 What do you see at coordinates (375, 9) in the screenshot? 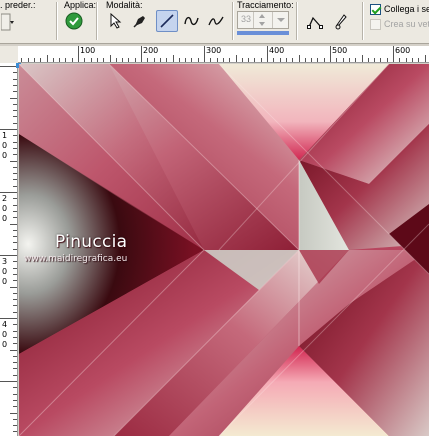
I see `connect-segments-checkbox` at bounding box center [375, 9].